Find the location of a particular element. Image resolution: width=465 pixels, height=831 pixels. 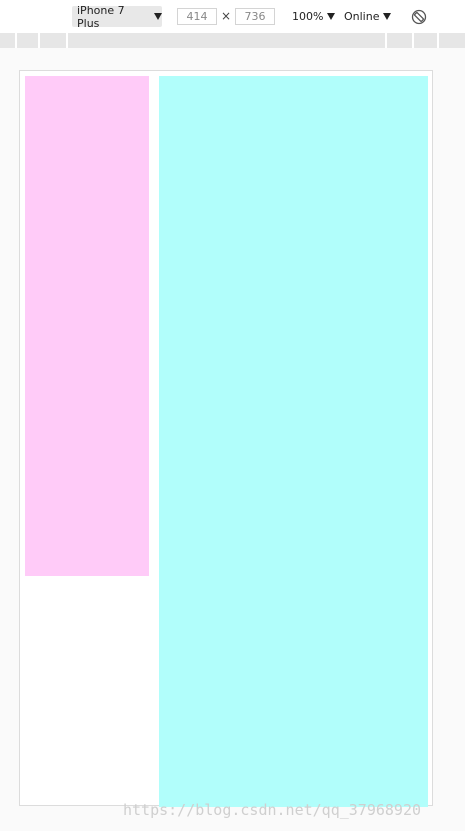

device-select: iPhone 7 Plus is located at coordinates (117, 16).